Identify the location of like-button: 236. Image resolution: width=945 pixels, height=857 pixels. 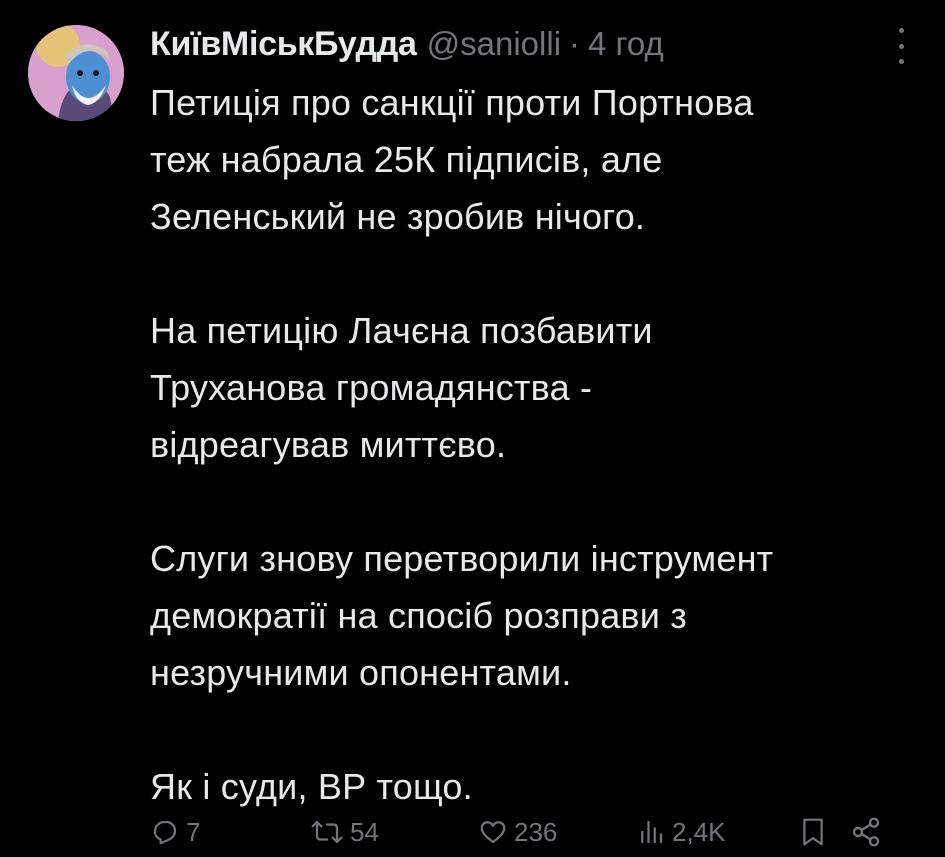
(517, 832).